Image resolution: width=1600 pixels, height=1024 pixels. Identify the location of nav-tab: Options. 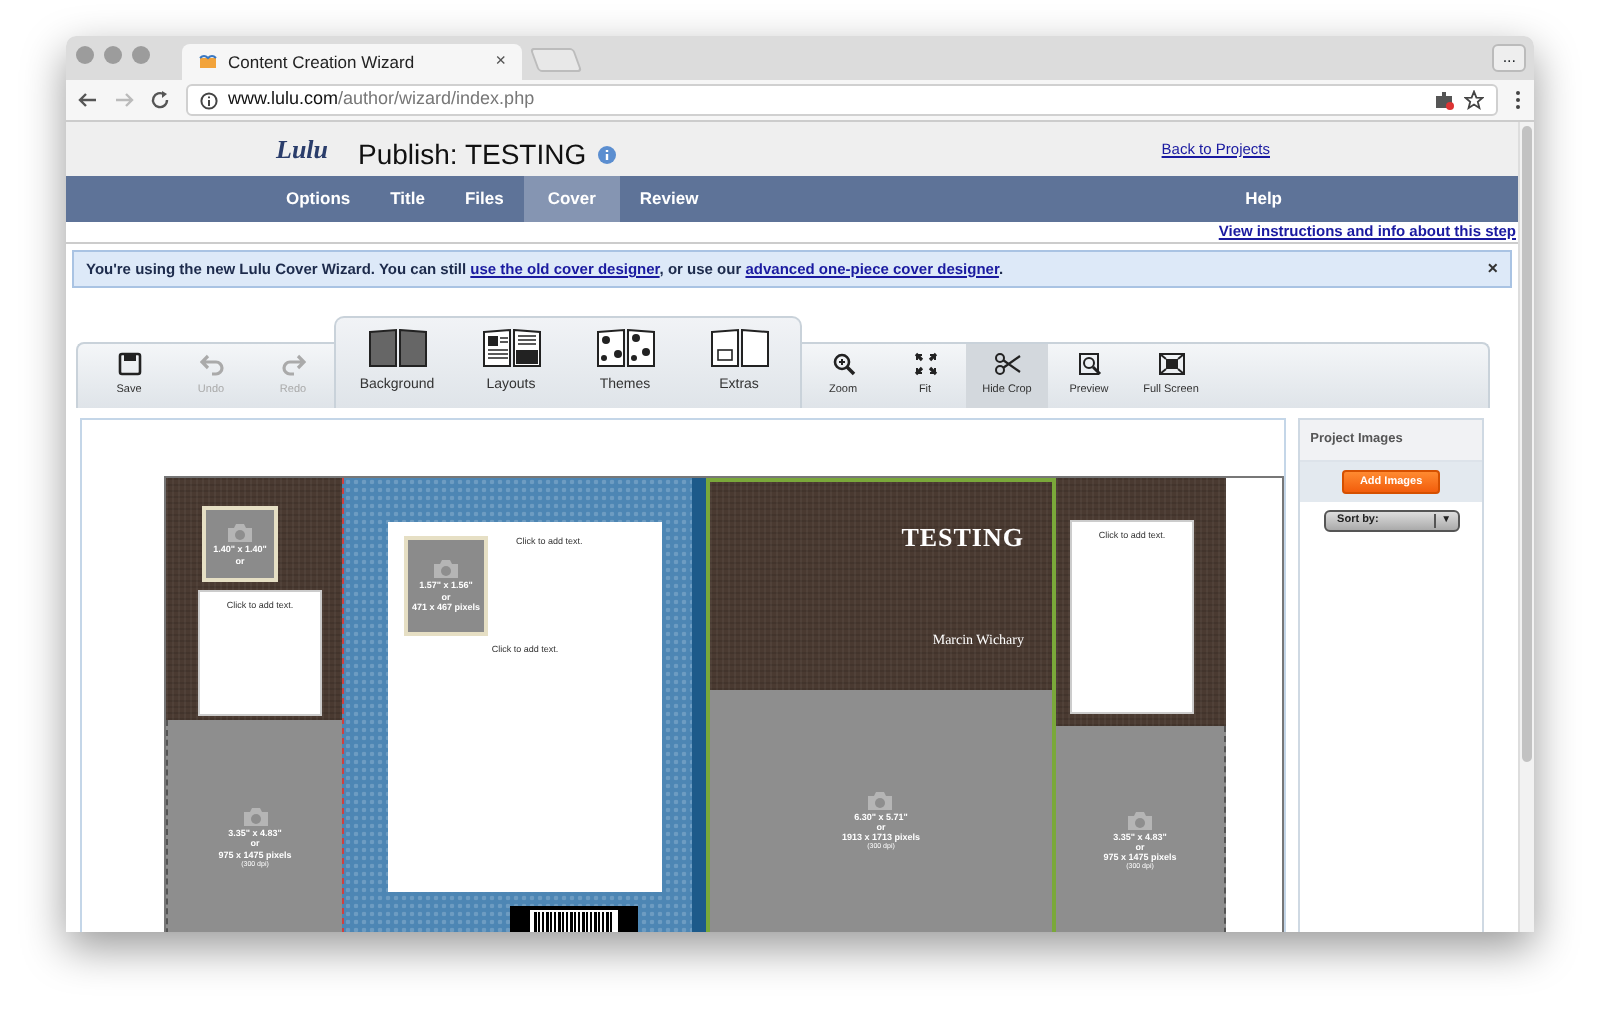
(318, 199).